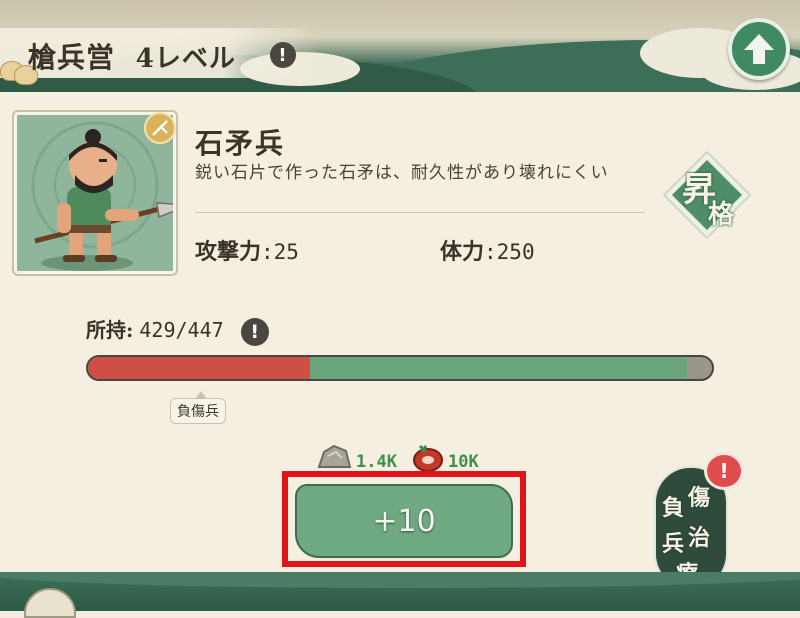  I want to click on bottom-scenery, so click(400, 591).